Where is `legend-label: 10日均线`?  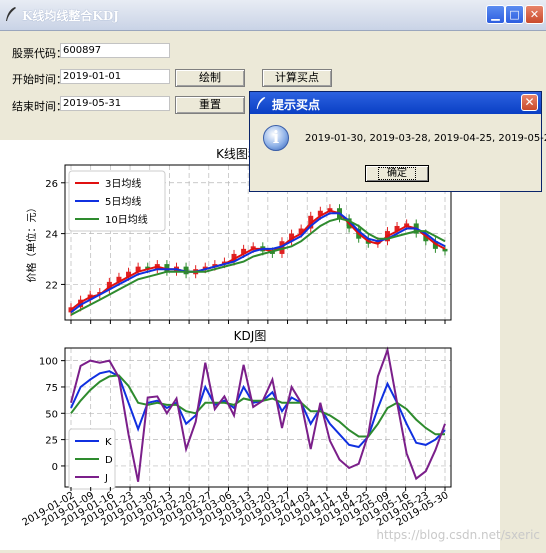
legend-label: 10日均线 is located at coordinates (126, 219).